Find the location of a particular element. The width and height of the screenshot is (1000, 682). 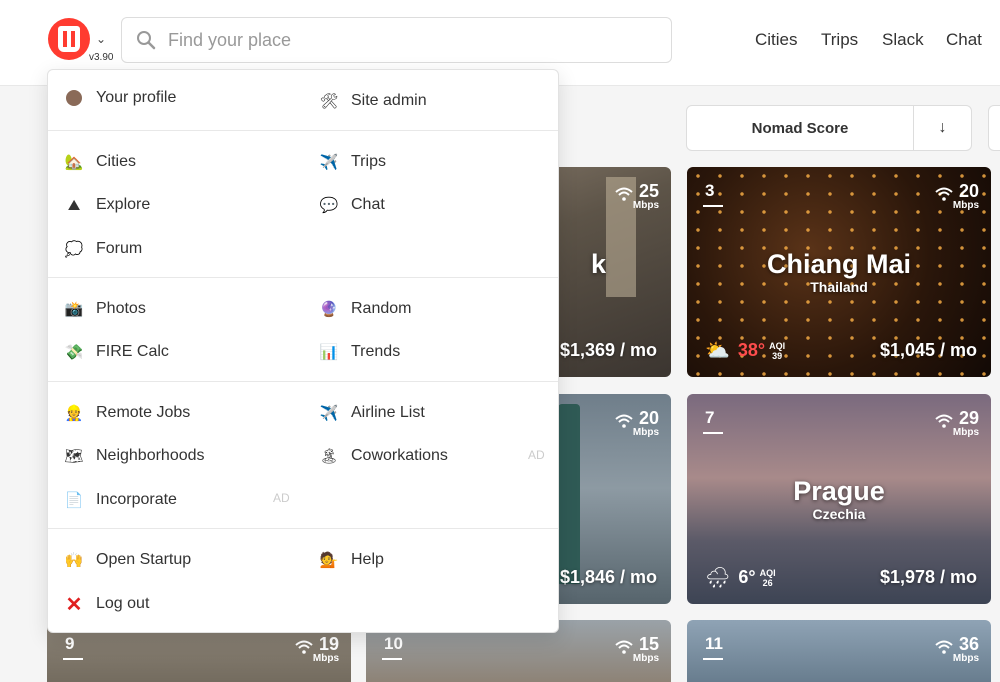

menu-label: Your profile is located at coordinates (136, 97).